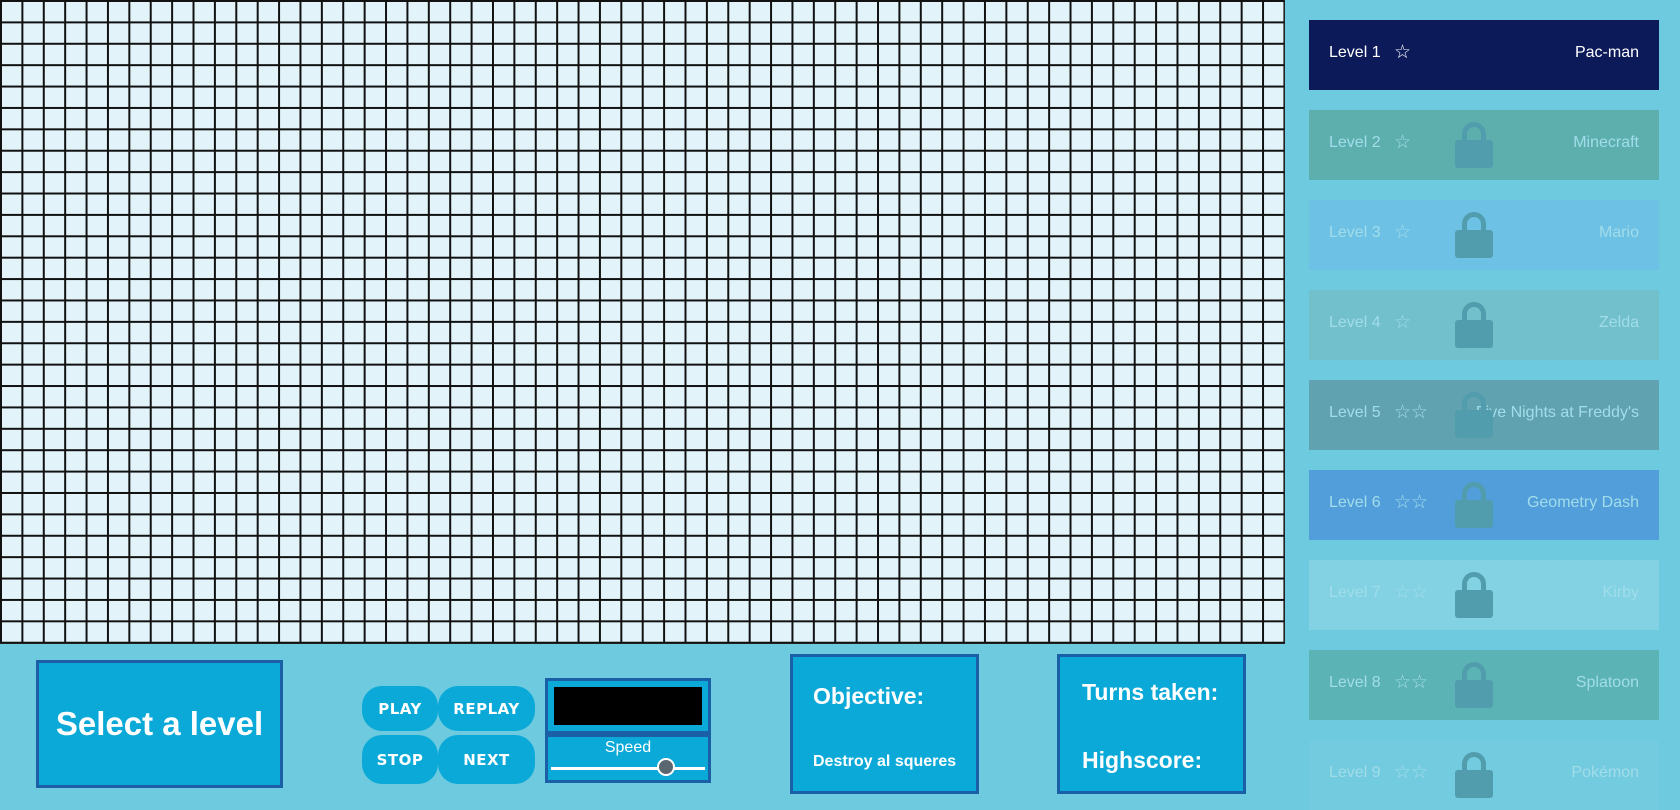 The width and height of the screenshot is (1680, 810). I want to click on level-label: Level 3, so click(1355, 232).